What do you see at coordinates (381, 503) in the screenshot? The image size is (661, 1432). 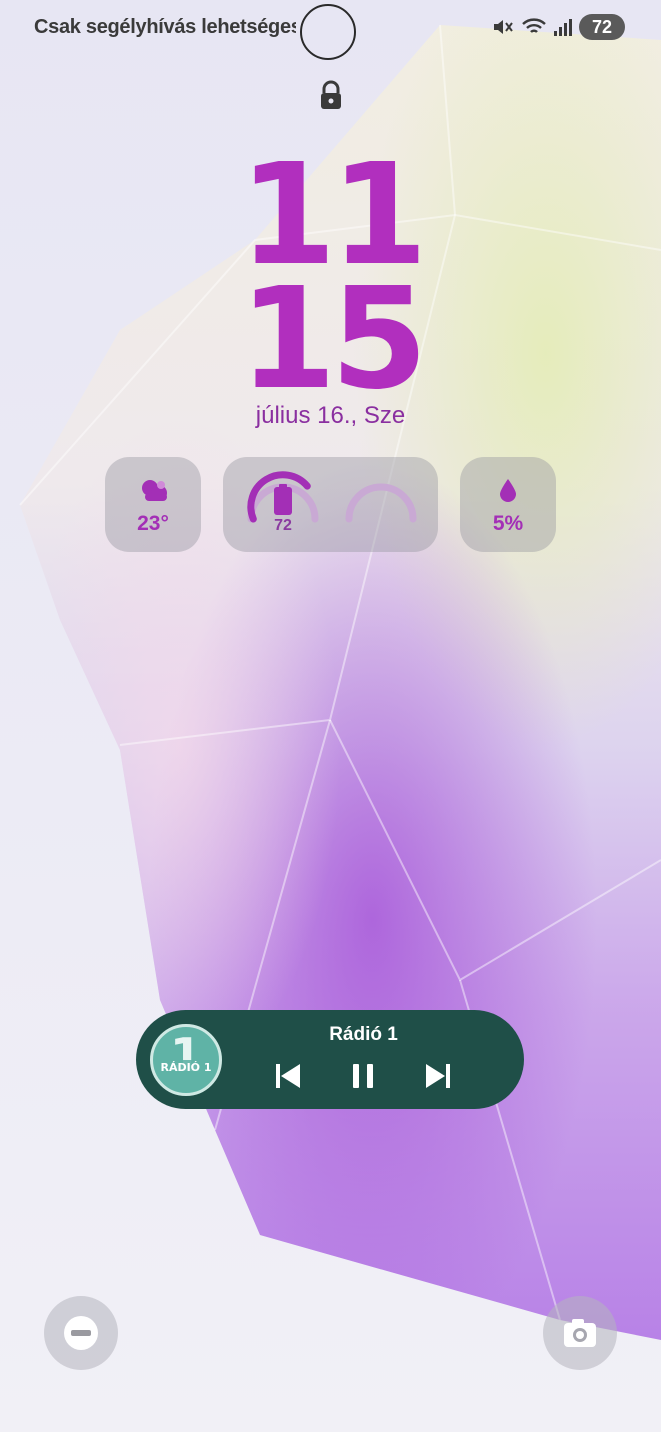 I see `empty-gauge-icon` at bounding box center [381, 503].